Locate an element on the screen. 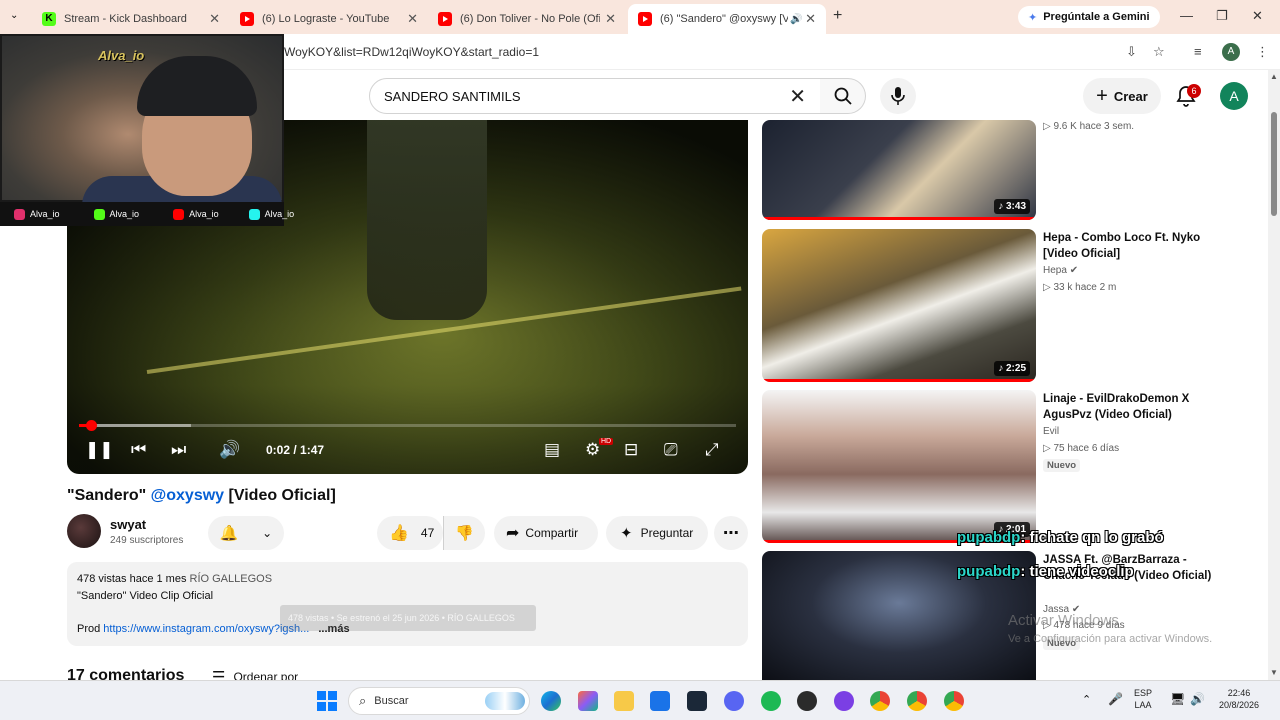 This screenshot has width=1280, height=720. file-explorer-icon is located at coordinates (624, 701).